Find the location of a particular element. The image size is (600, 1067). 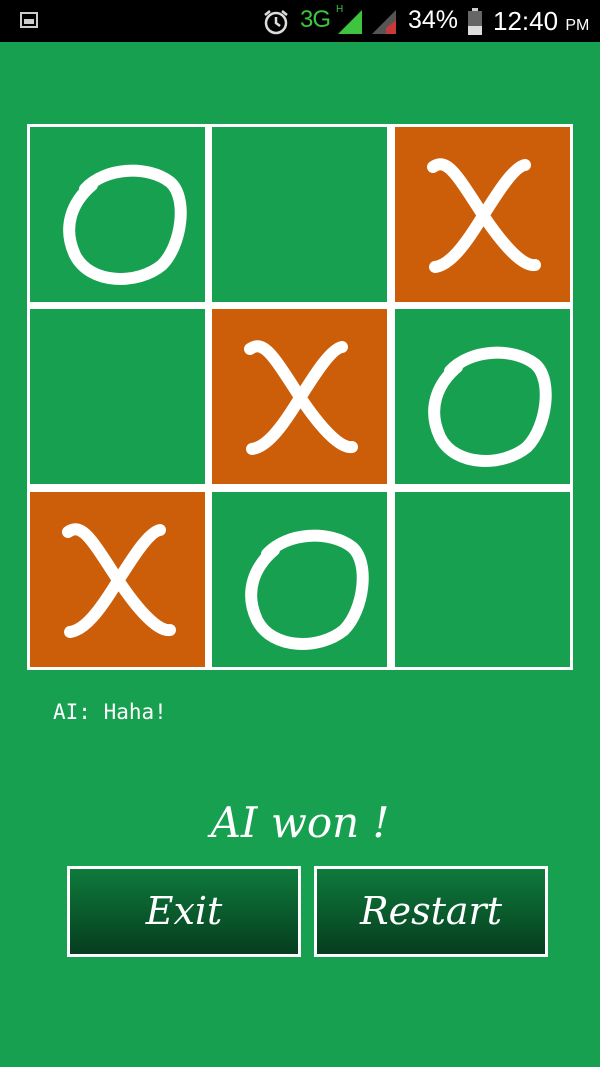

image-notification-icon is located at coordinates (29, 20).